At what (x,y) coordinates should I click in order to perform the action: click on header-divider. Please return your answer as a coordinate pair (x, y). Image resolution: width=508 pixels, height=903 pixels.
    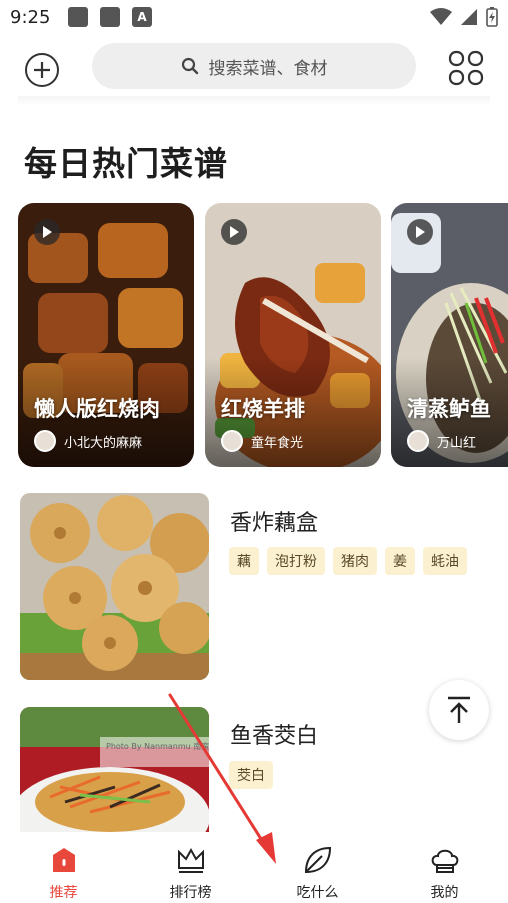
    Looking at the image, I should click on (254, 101).